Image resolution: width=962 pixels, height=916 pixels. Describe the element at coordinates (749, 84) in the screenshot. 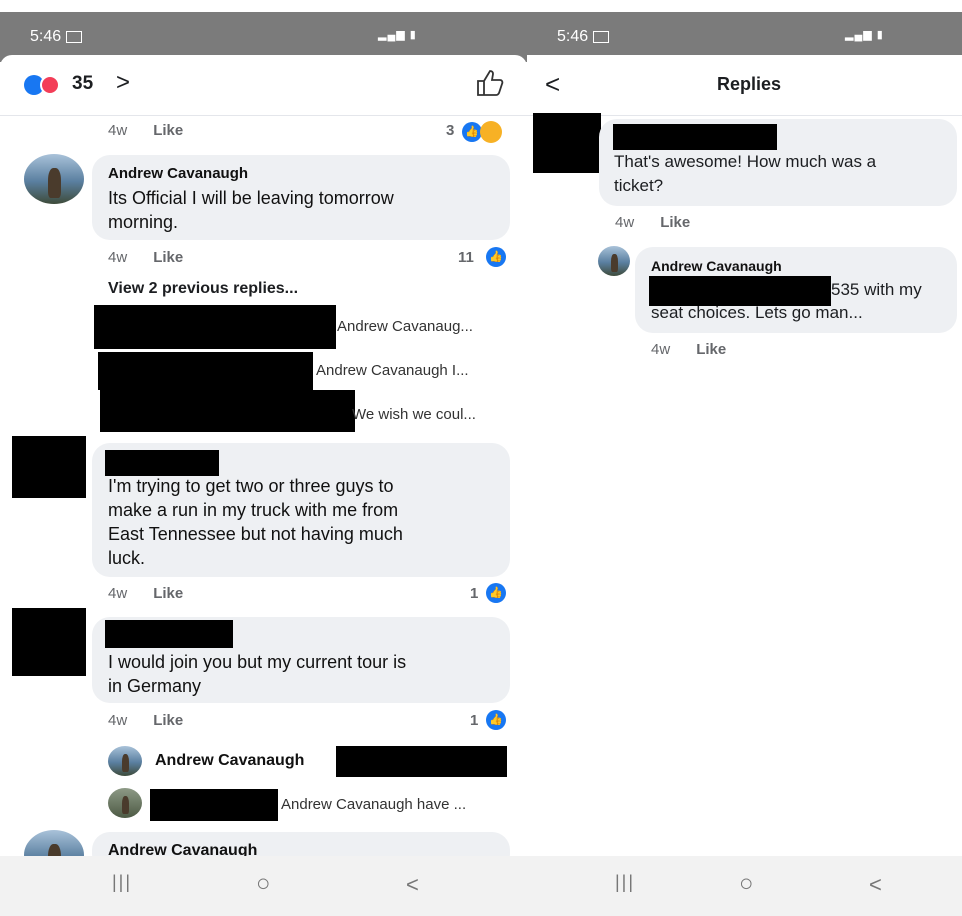

I see `page-title: Replies` at that location.